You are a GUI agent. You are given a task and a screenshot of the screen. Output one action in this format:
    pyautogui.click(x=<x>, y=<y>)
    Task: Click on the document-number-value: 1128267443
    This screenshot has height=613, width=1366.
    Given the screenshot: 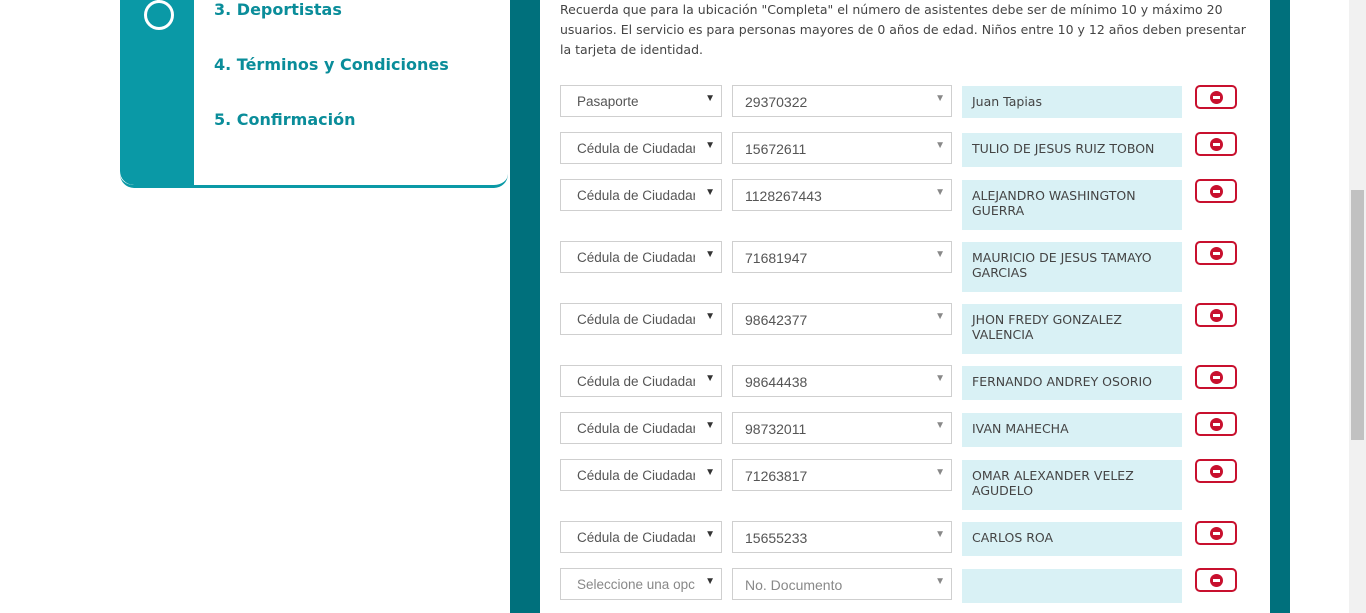 What is the action you would take?
    pyautogui.click(x=783, y=196)
    